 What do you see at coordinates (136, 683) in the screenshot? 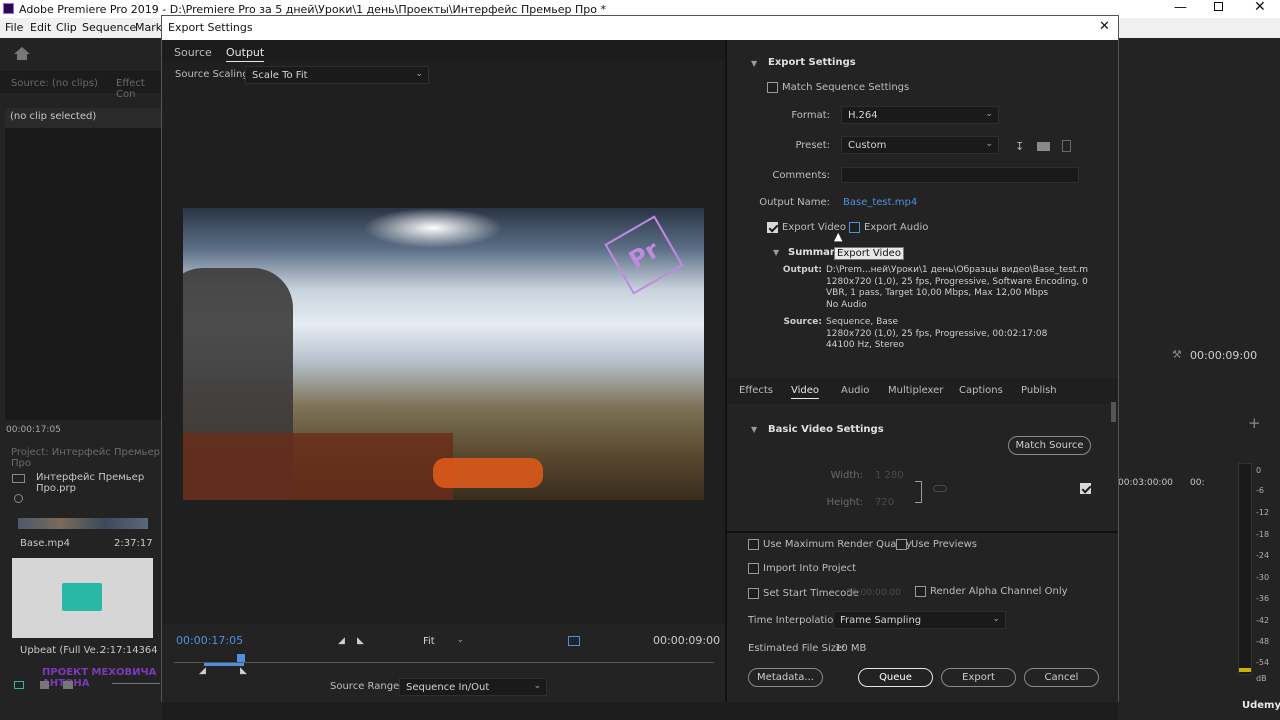
I see `zoom-slider` at bounding box center [136, 683].